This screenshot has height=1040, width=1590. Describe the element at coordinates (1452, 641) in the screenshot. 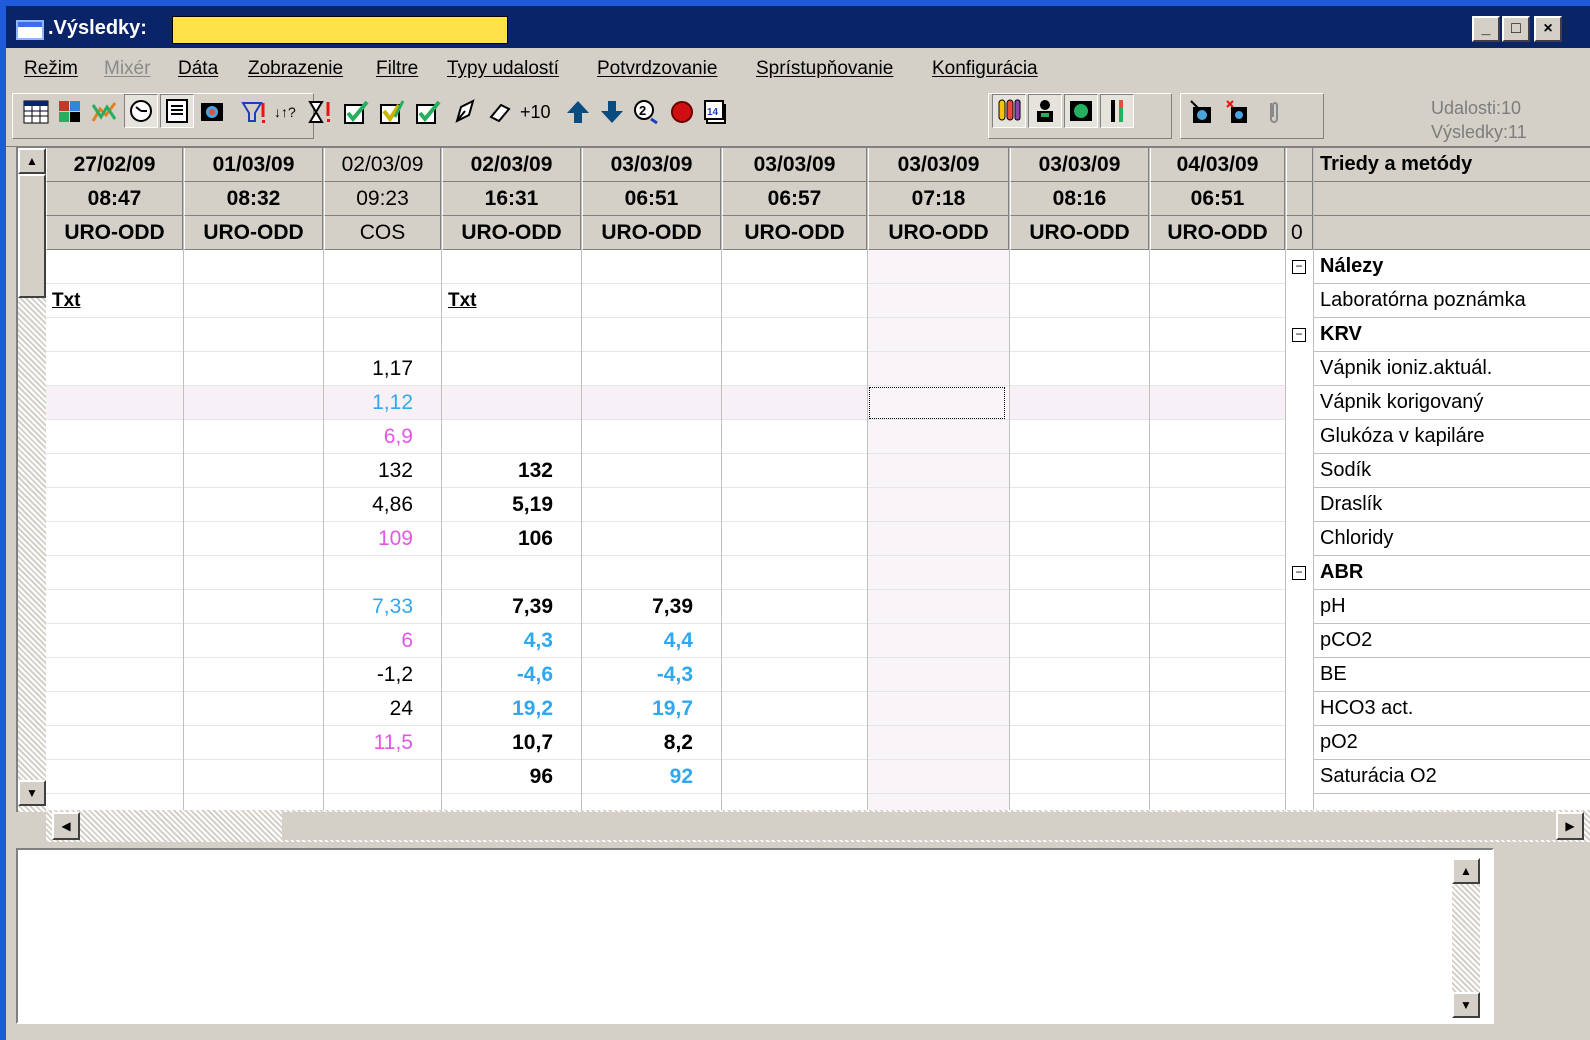

I see `method-row: pCO2` at that location.